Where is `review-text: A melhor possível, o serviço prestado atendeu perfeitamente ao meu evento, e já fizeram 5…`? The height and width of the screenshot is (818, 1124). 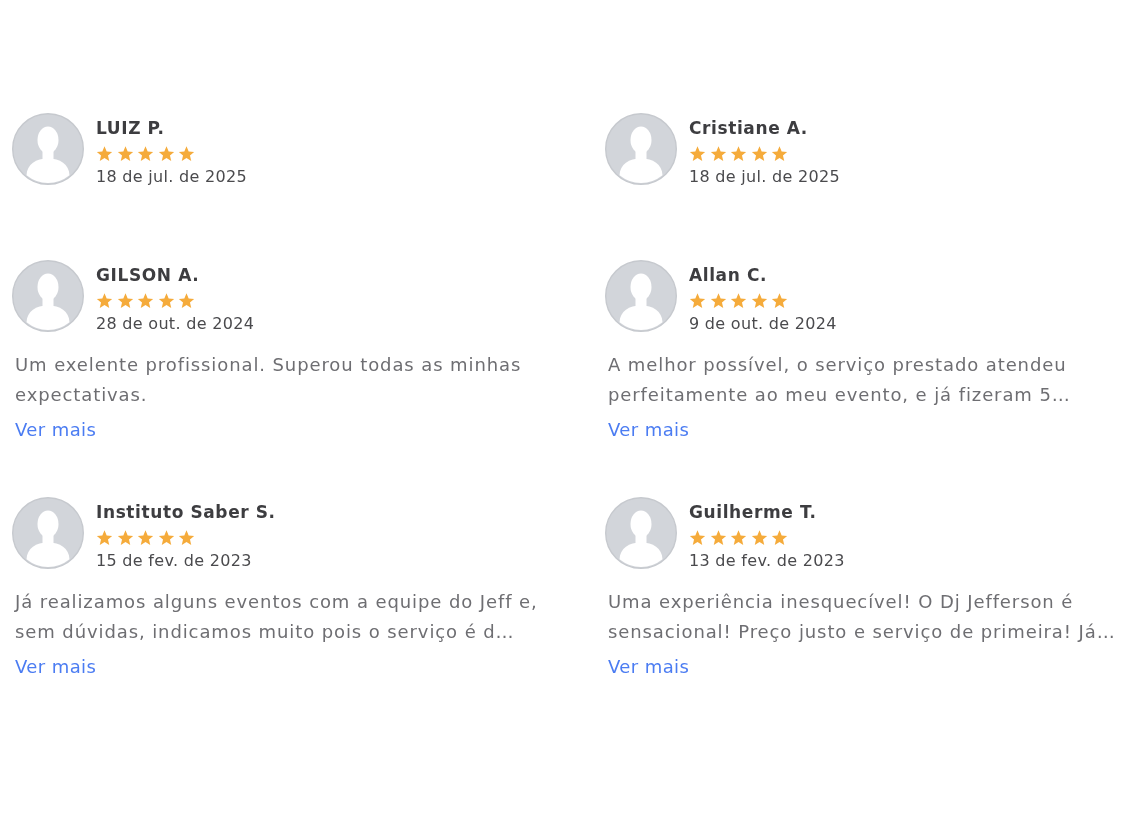
review-text: A melhor possível, o serviço prestado atendeu perfeitamente ao meu evento, e já fizeram 5… is located at coordinates (840, 380).